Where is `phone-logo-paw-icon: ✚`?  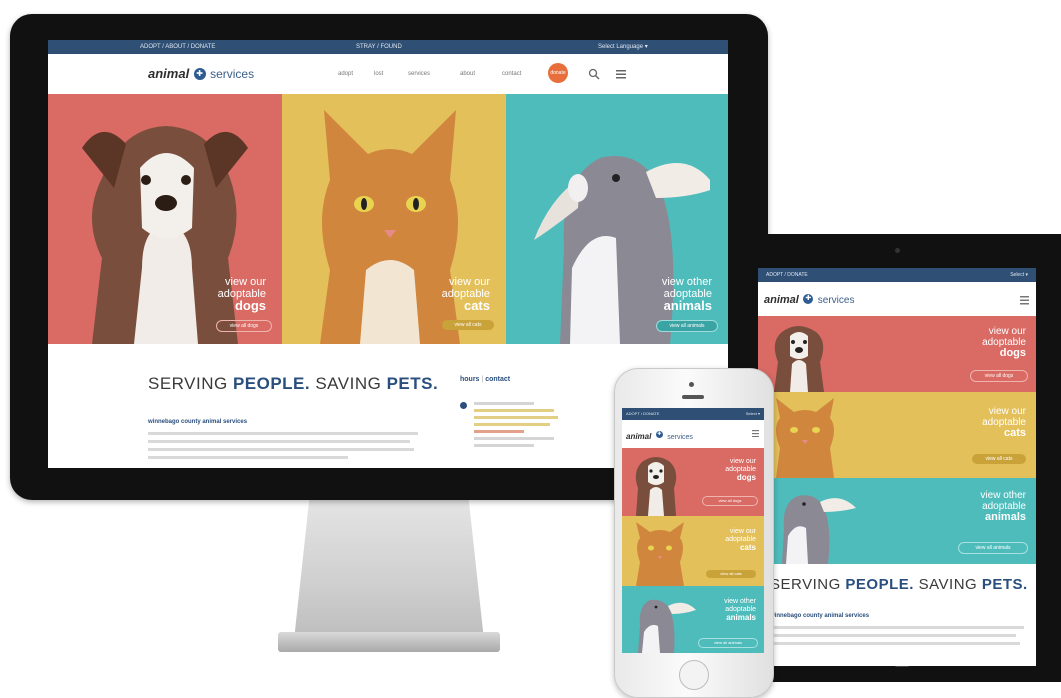
phone-logo-paw-icon: ✚ is located at coordinates (659, 435).